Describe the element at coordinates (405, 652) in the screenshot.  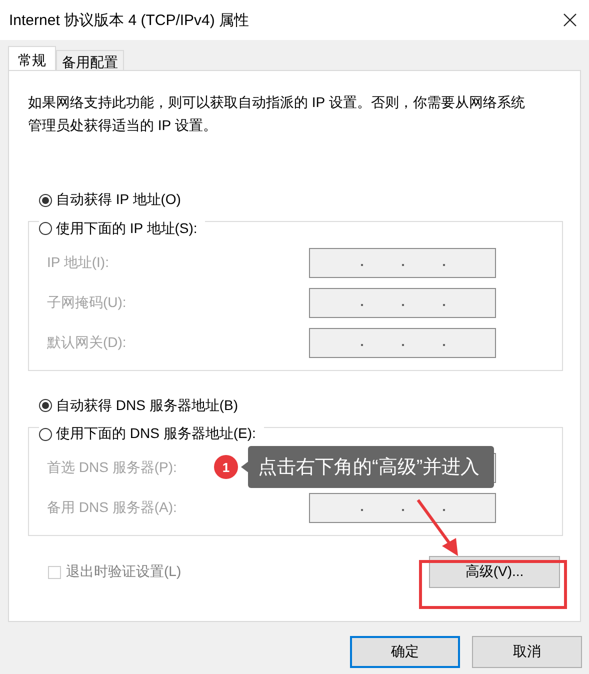
I see `ok-button: 确定` at that location.